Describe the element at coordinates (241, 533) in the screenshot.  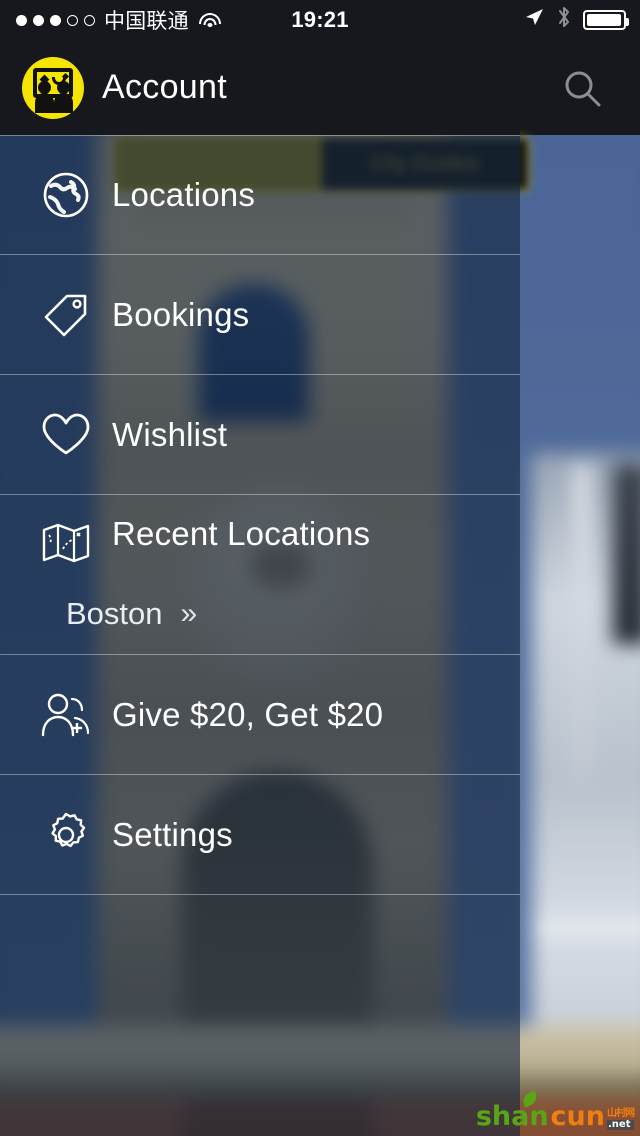
I see `menu-item-label: Recent Locations` at that location.